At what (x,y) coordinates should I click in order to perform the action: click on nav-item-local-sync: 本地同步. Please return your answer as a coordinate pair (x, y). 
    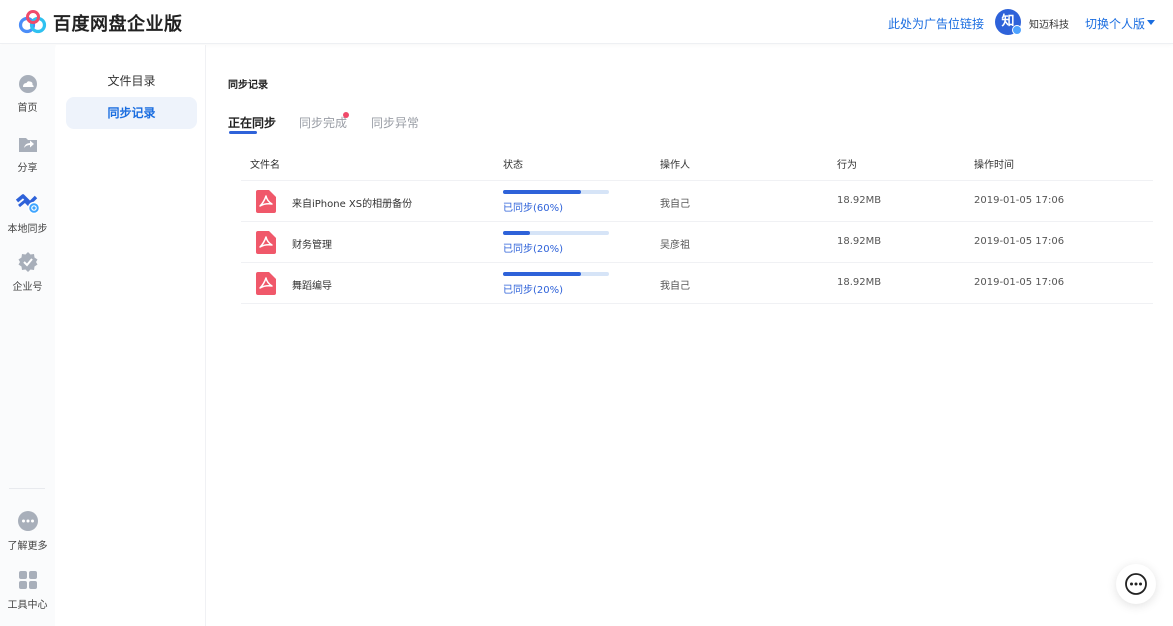
    Looking at the image, I should click on (27, 214).